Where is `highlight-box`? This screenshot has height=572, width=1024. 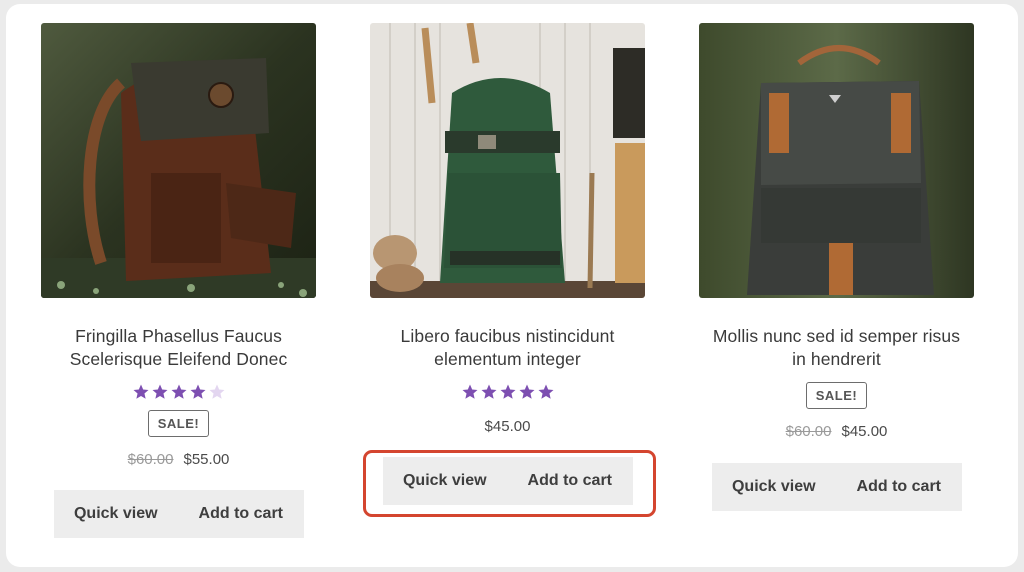 highlight-box is located at coordinates (509, 483).